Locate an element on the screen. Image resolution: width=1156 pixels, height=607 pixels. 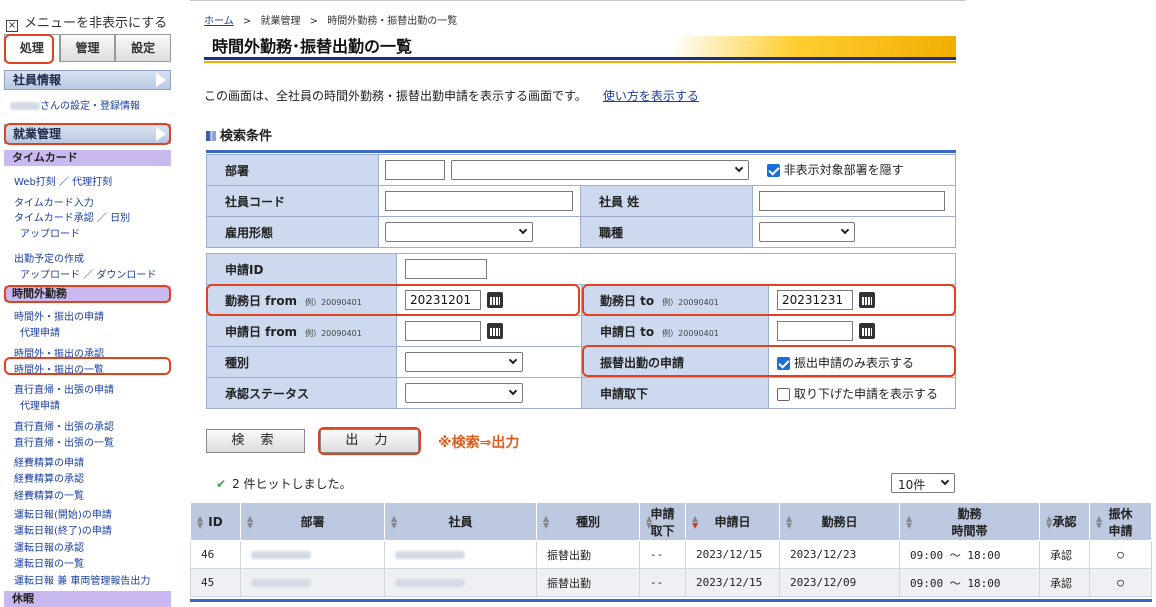
app-from-input is located at coordinates (443, 331).